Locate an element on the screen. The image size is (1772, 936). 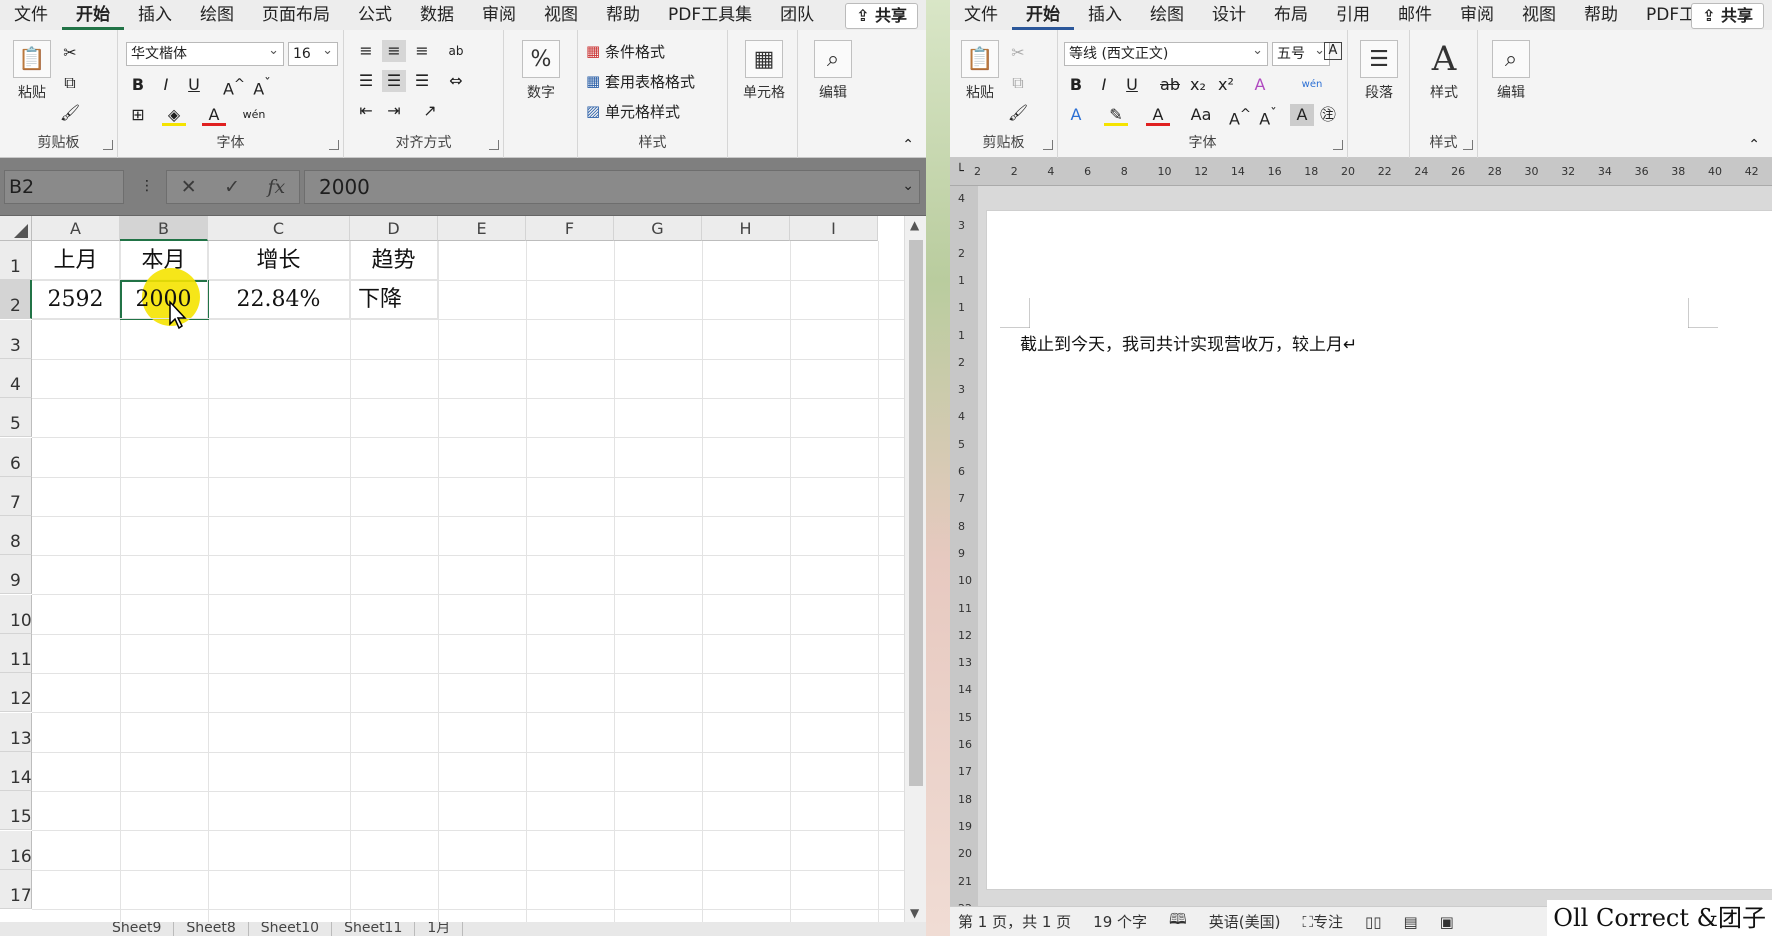
font-name-select: 等线 (西文正文) is located at coordinates (1166, 53).